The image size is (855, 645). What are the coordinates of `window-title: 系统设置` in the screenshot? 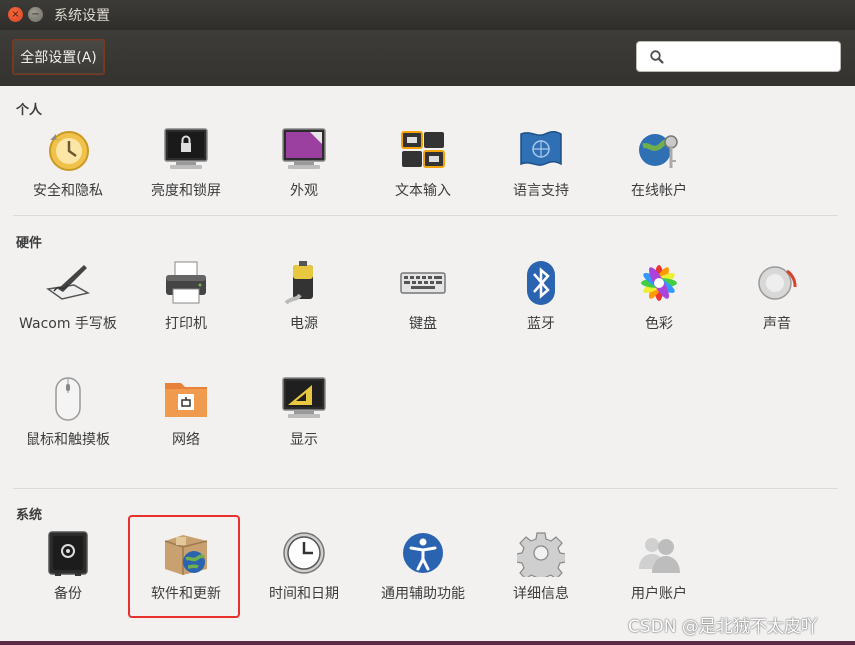 It's located at (82, 16).